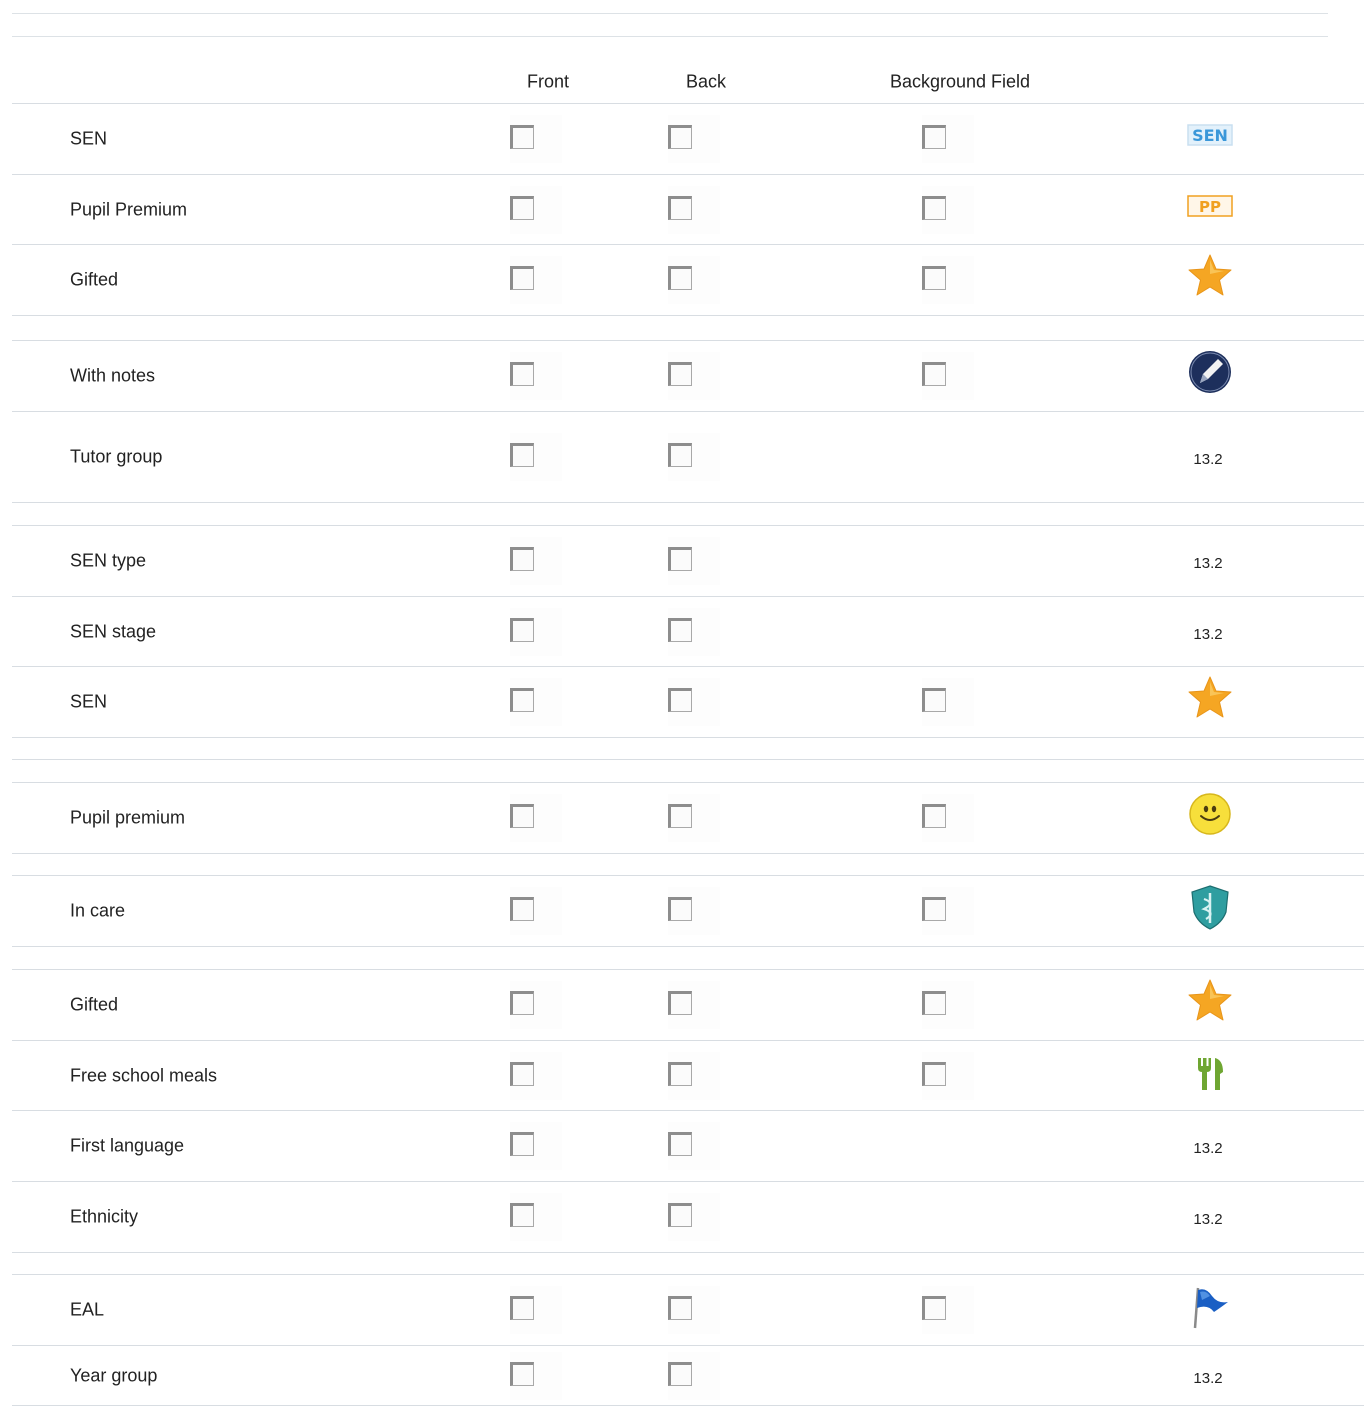 Image resolution: width=1364 pixels, height=1406 pixels. Describe the element at coordinates (1210, 135) in the screenshot. I see `sen-badge-text: SEN` at that location.